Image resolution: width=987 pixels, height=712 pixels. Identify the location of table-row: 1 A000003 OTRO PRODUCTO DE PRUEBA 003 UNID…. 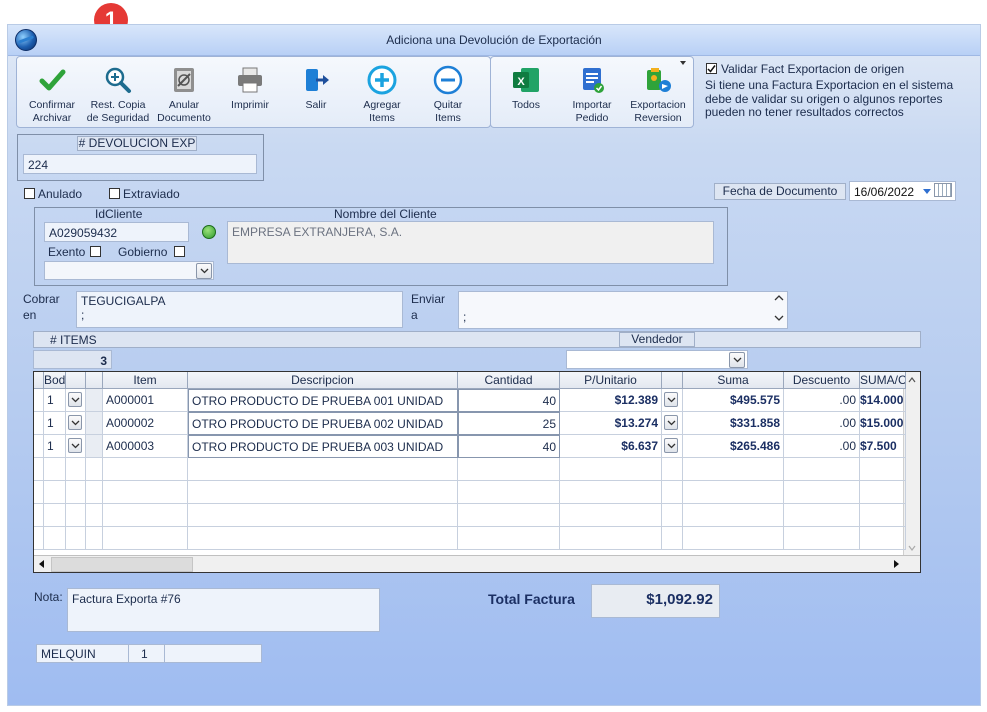
(470, 446).